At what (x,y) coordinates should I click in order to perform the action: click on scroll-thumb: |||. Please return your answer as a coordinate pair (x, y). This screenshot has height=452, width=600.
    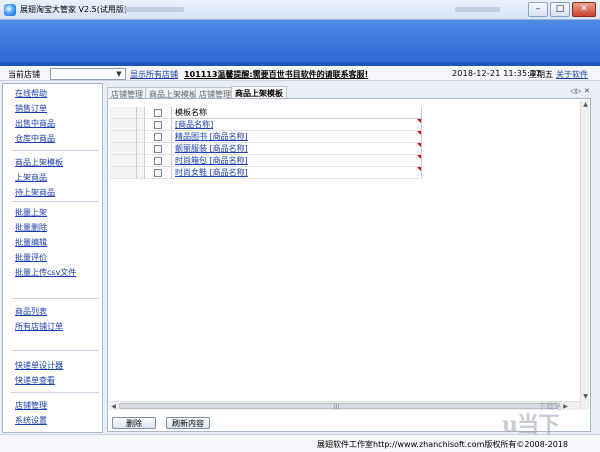
    Looking at the image, I should click on (339, 406).